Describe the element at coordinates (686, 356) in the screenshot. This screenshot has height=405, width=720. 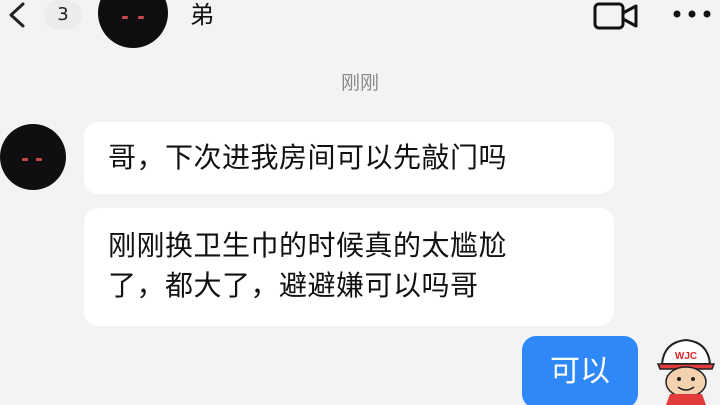
I see `cap-text: WJC` at that location.